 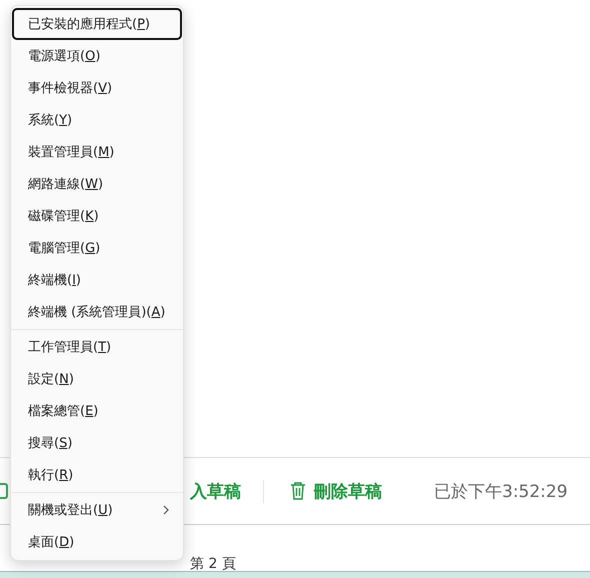 What do you see at coordinates (501, 491) in the screenshot?
I see `save-status: 已於下午3:52:29` at bounding box center [501, 491].